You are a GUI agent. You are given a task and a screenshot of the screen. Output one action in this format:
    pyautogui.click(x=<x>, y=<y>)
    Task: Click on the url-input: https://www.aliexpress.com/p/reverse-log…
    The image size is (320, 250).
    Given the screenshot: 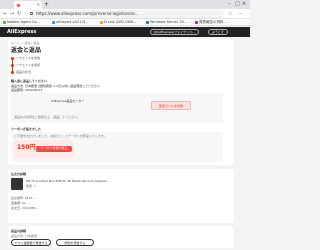 What is the action you would take?
    pyautogui.click(x=126, y=14)
    